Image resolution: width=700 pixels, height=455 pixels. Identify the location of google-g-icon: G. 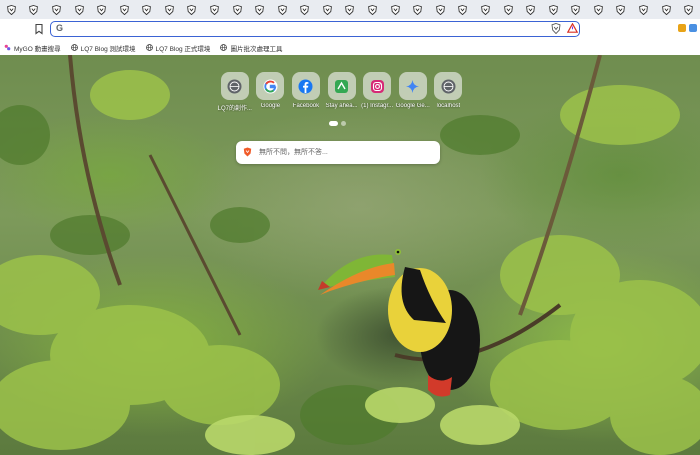
(60, 28).